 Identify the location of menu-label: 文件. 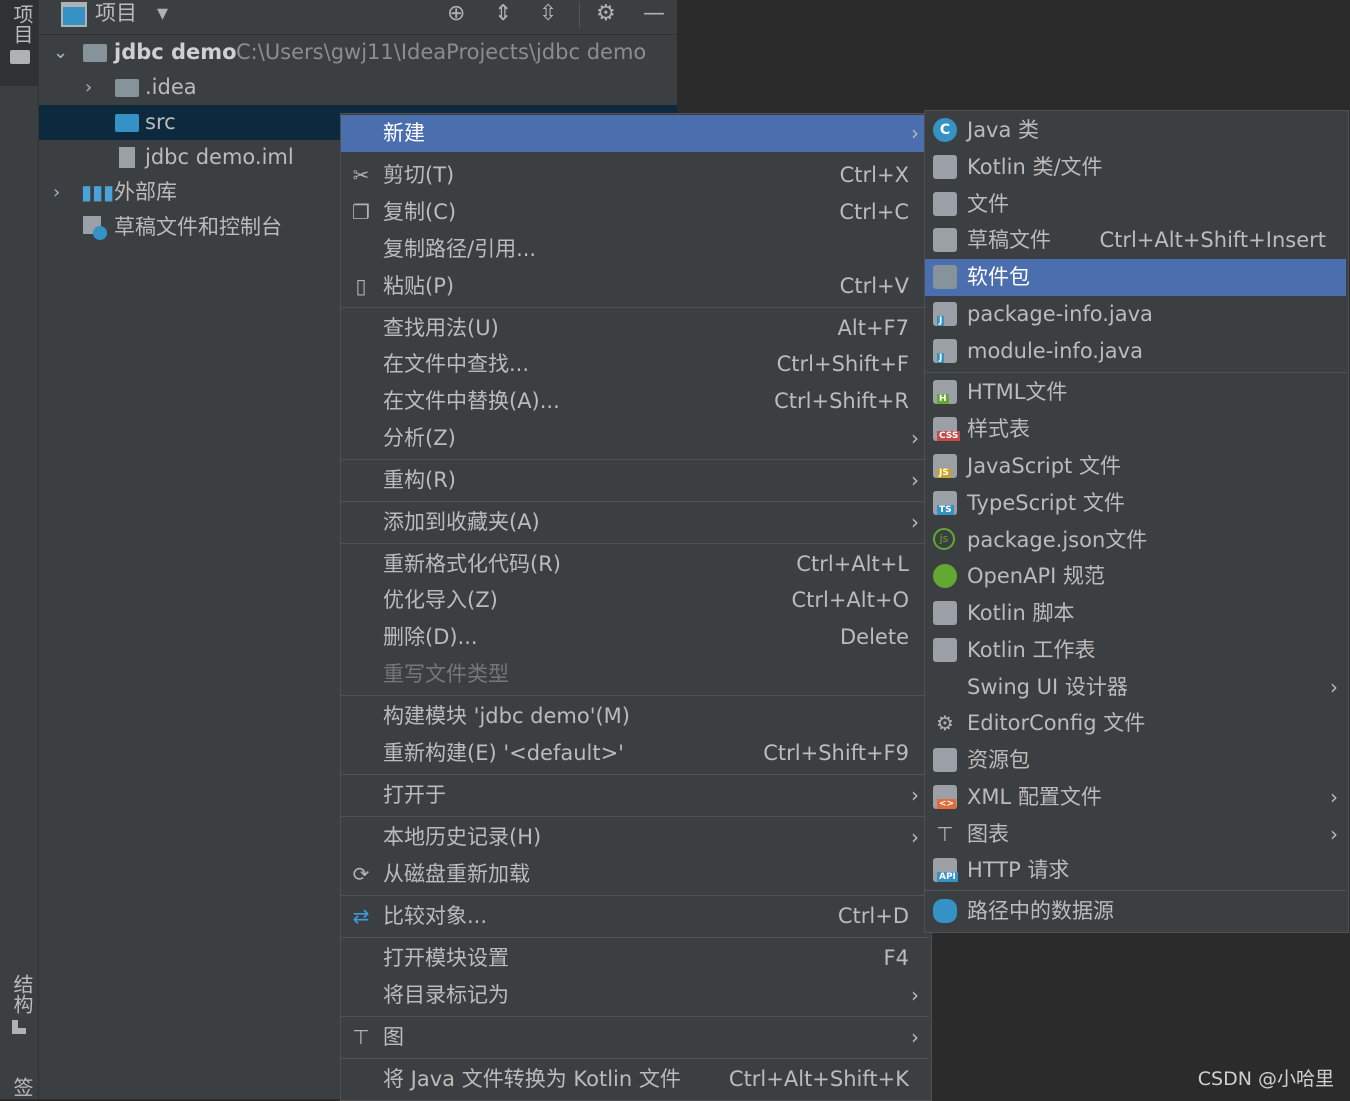
(988, 204).